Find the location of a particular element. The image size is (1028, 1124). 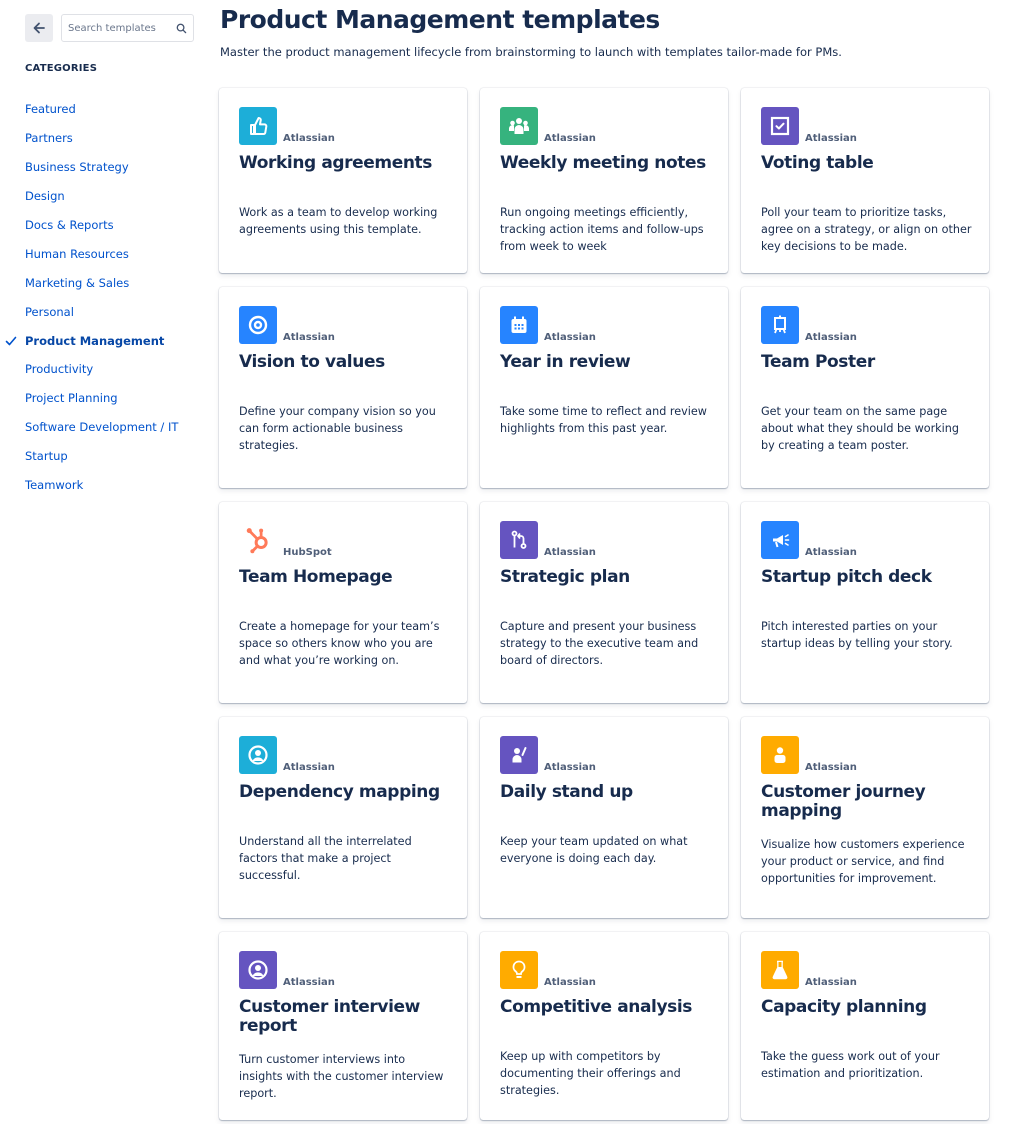

sidebar-item-personal: Personal is located at coordinates (89, 311).